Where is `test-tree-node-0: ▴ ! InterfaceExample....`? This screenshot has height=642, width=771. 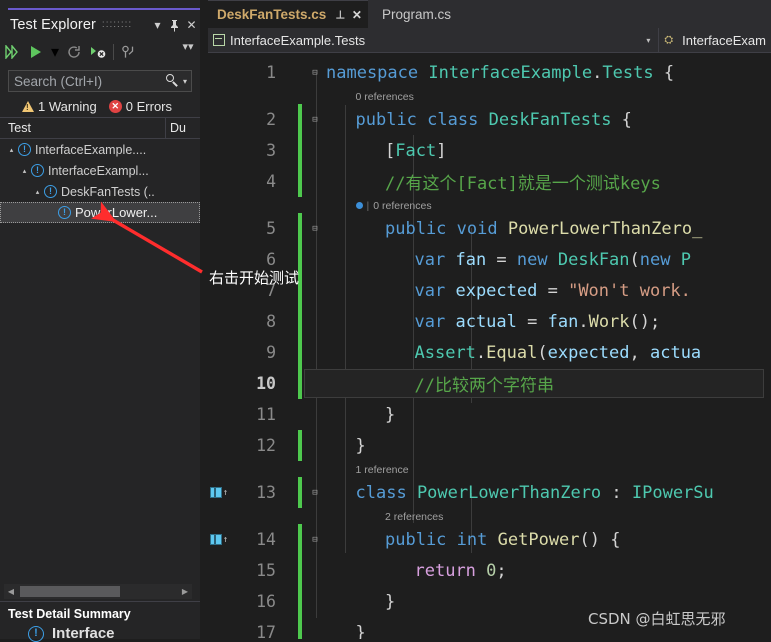
test-tree-node-0: ▴ ! InterfaceExample.... is located at coordinates (100, 149).